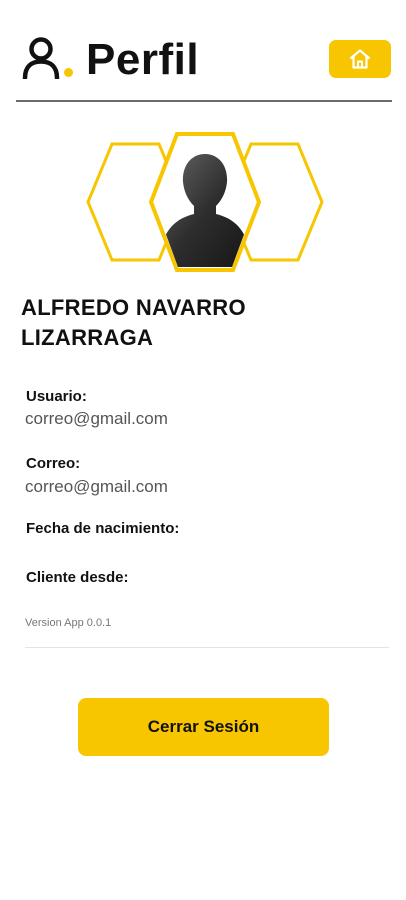 Image resolution: width=406 pixels, height=900 pixels. Describe the element at coordinates (87, 337) in the screenshot. I see `profile-name-line2: LIZARRAGA` at that location.